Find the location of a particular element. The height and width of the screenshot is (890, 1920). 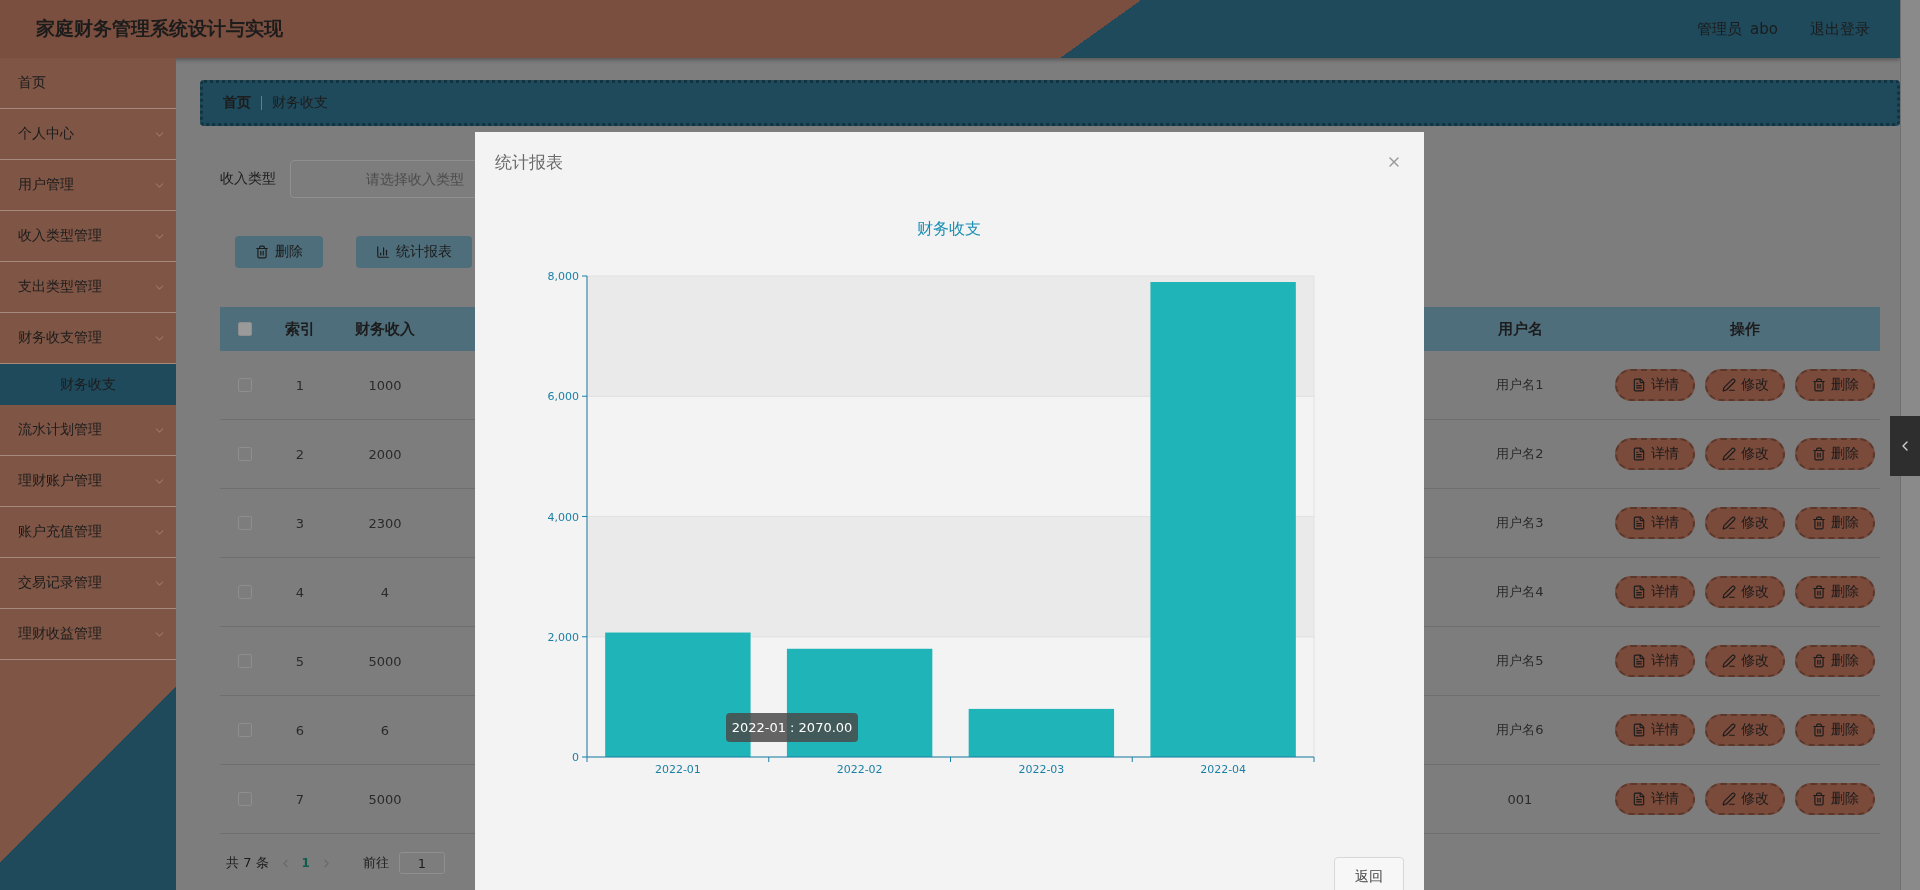

sidebar-item: 交易记录管理 is located at coordinates (88, 583).